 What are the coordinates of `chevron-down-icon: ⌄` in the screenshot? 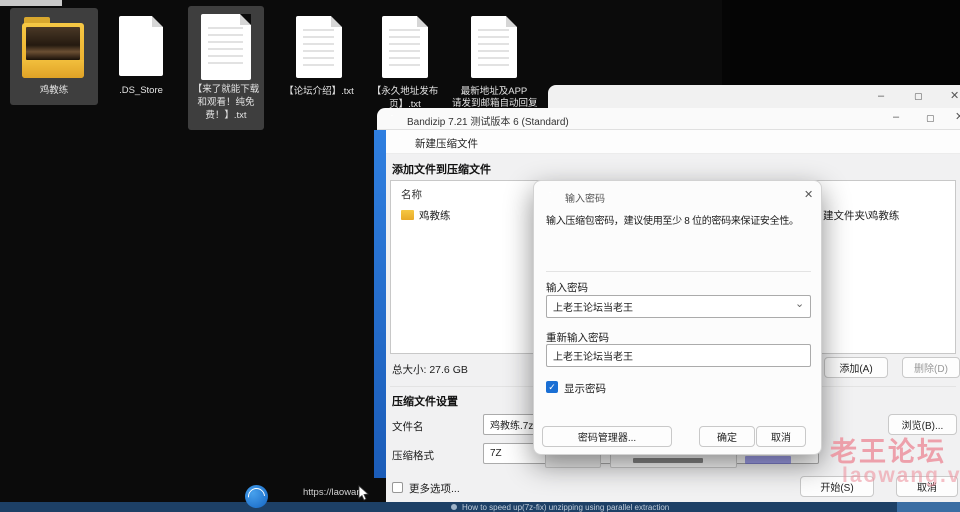 It's located at (799, 303).